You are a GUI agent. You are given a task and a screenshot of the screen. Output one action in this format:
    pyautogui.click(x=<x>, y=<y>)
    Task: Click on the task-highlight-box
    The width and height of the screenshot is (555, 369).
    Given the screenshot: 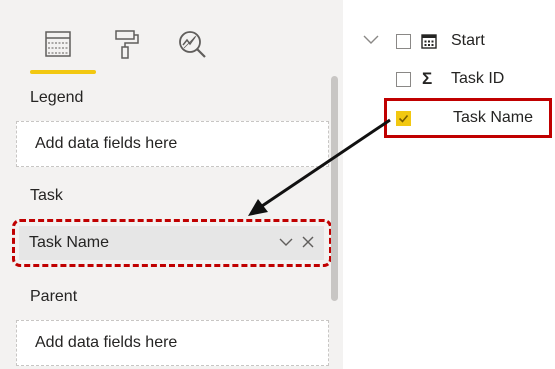 What is the action you would take?
    pyautogui.click(x=172, y=243)
    